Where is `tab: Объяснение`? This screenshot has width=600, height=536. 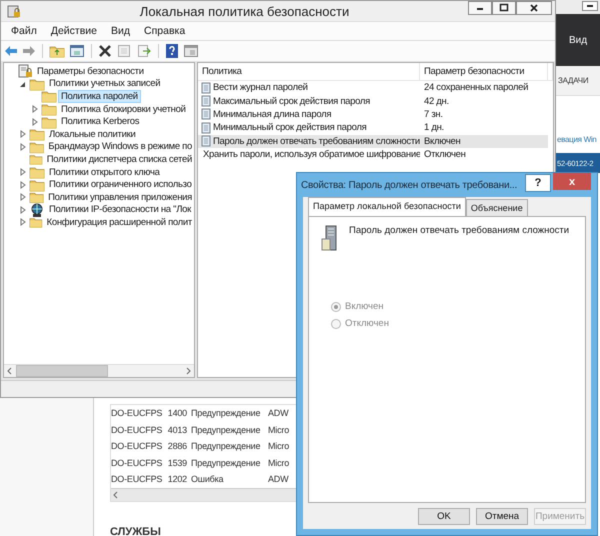
tab: Объяснение is located at coordinates (497, 207).